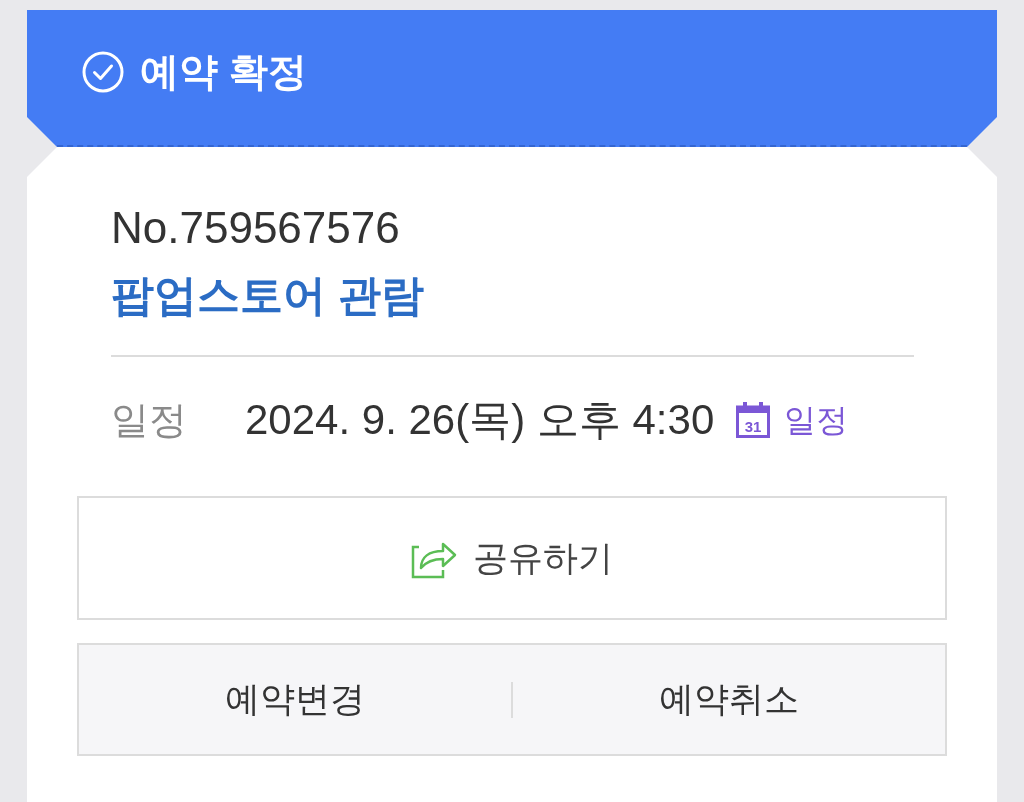  What do you see at coordinates (267, 295) in the screenshot?
I see `event-title: 팝업스토어 관람` at bounding box center [267, 295].